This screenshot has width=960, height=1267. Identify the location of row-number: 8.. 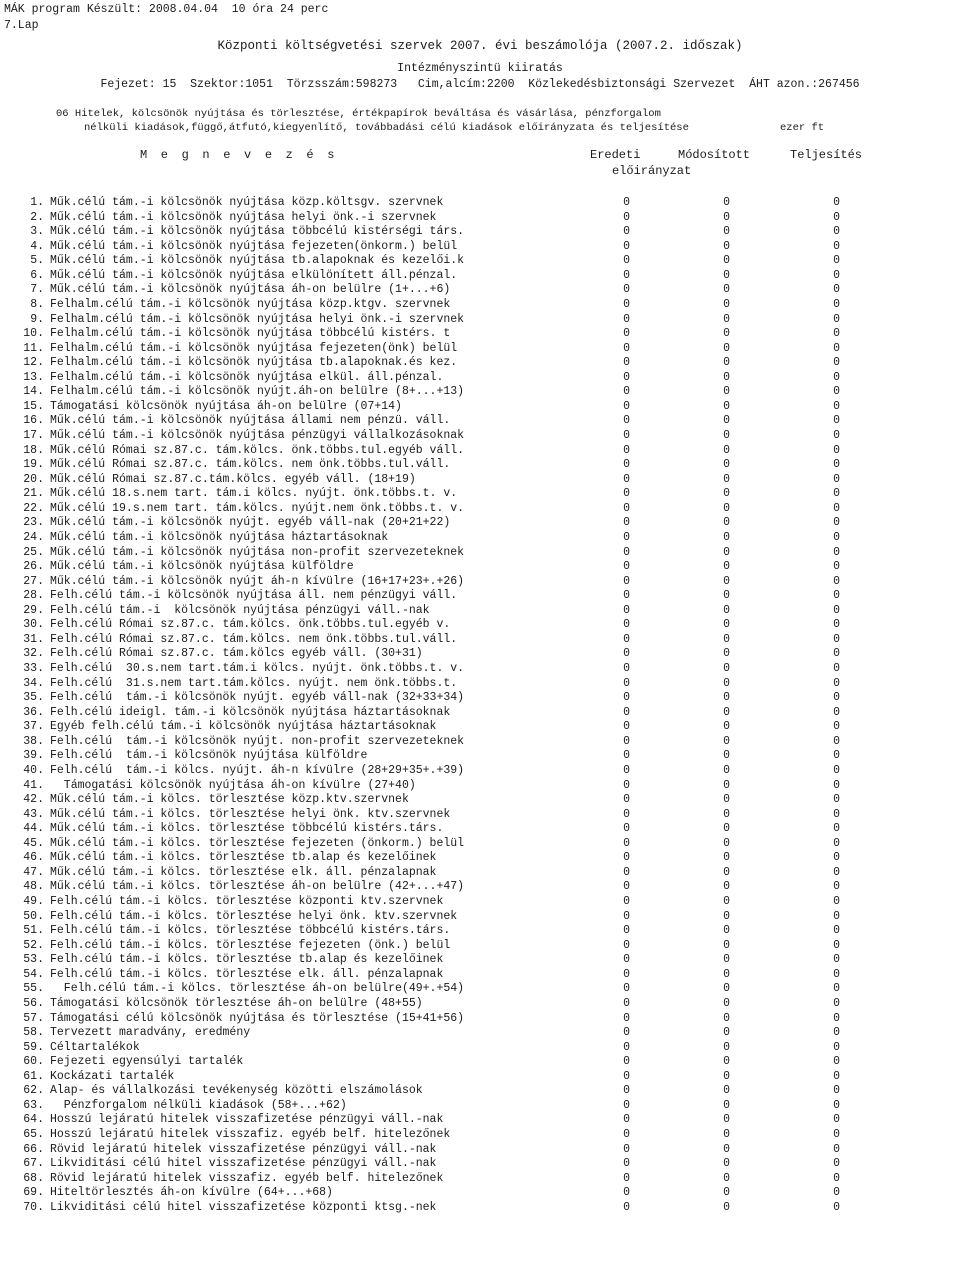
(37, 304).